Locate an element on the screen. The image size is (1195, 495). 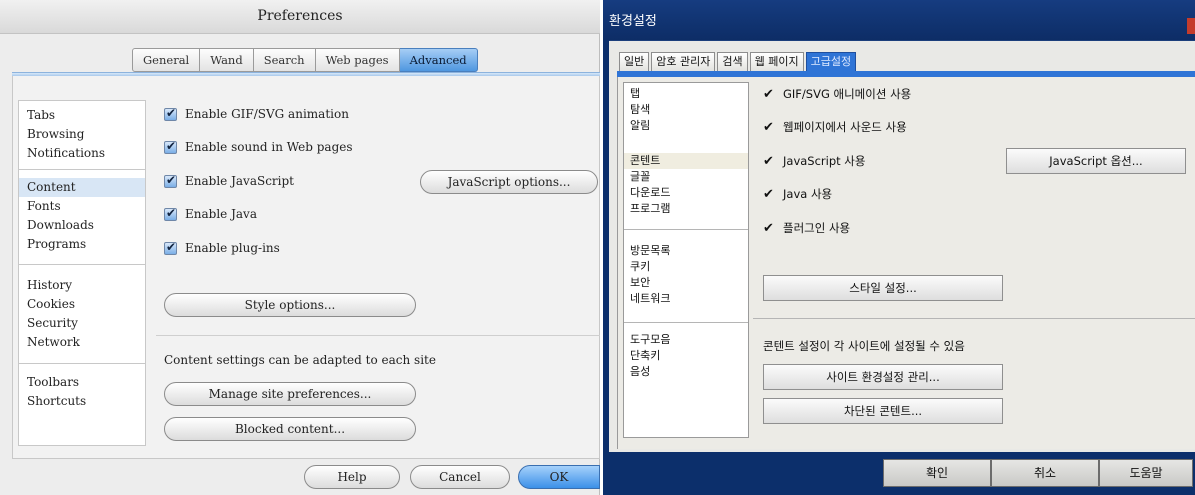
window-title: Preferences is located at coordinates (300, 16).